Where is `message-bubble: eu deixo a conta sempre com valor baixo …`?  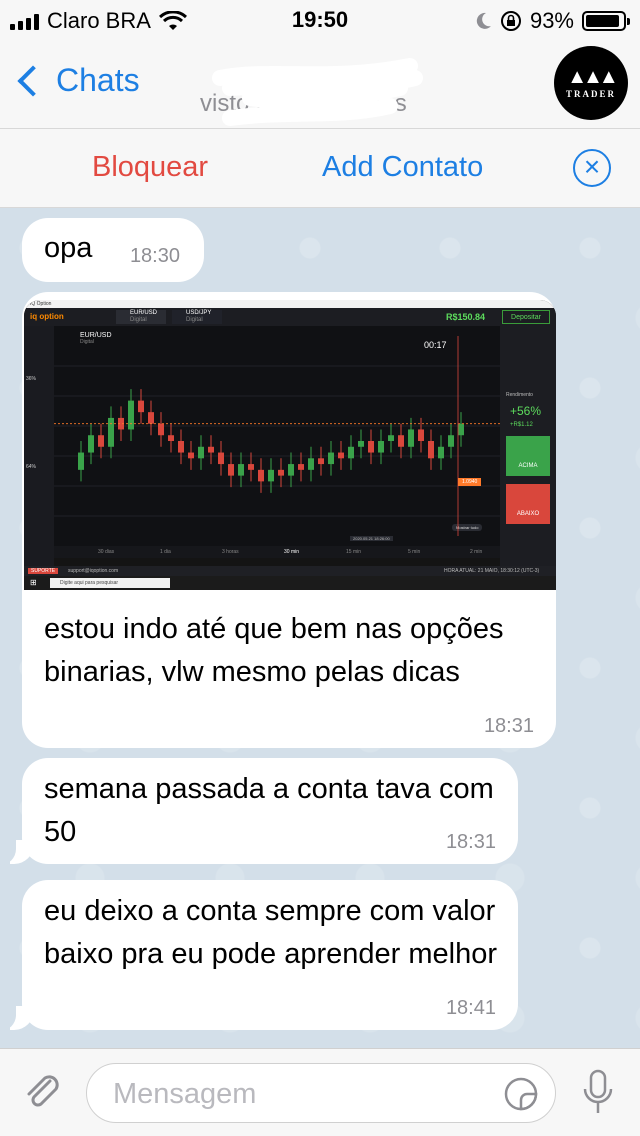
message-bubble: eu deixo a conta sempre com valor baixo … is located at coordinates (259, 955).